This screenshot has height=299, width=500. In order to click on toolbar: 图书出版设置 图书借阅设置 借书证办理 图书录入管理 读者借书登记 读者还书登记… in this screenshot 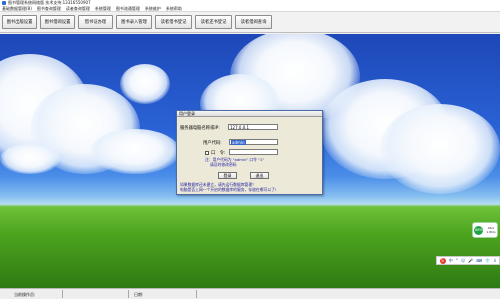, I will do `click(250, 22)`.